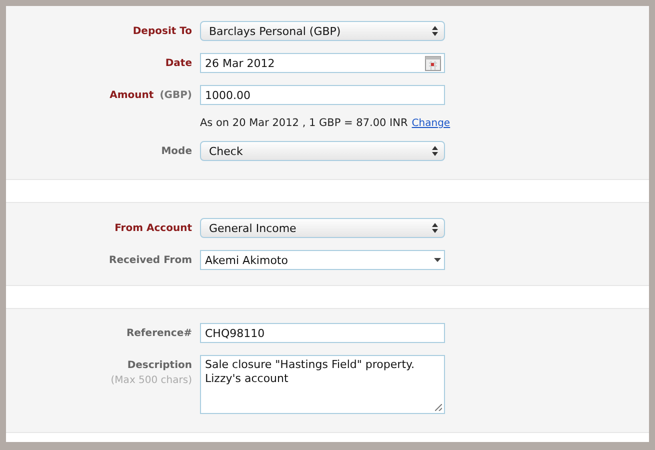  I want to click on caret-icon, so click(437, 260).